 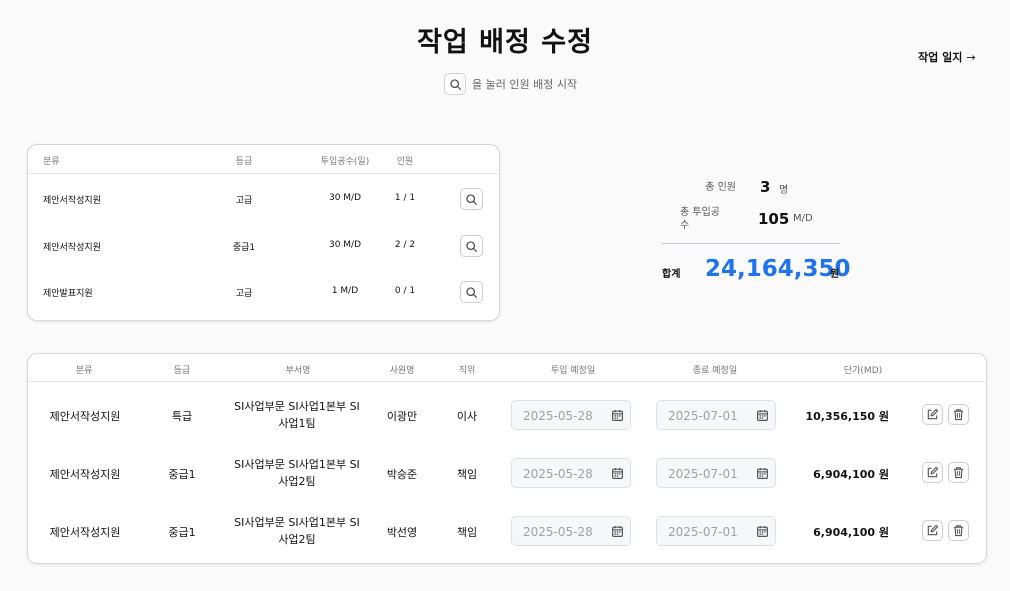 What do you see at coordinates (765, 187) in the screenshot?
I see `total-people-value: 3` at bounding box center [765, 187].